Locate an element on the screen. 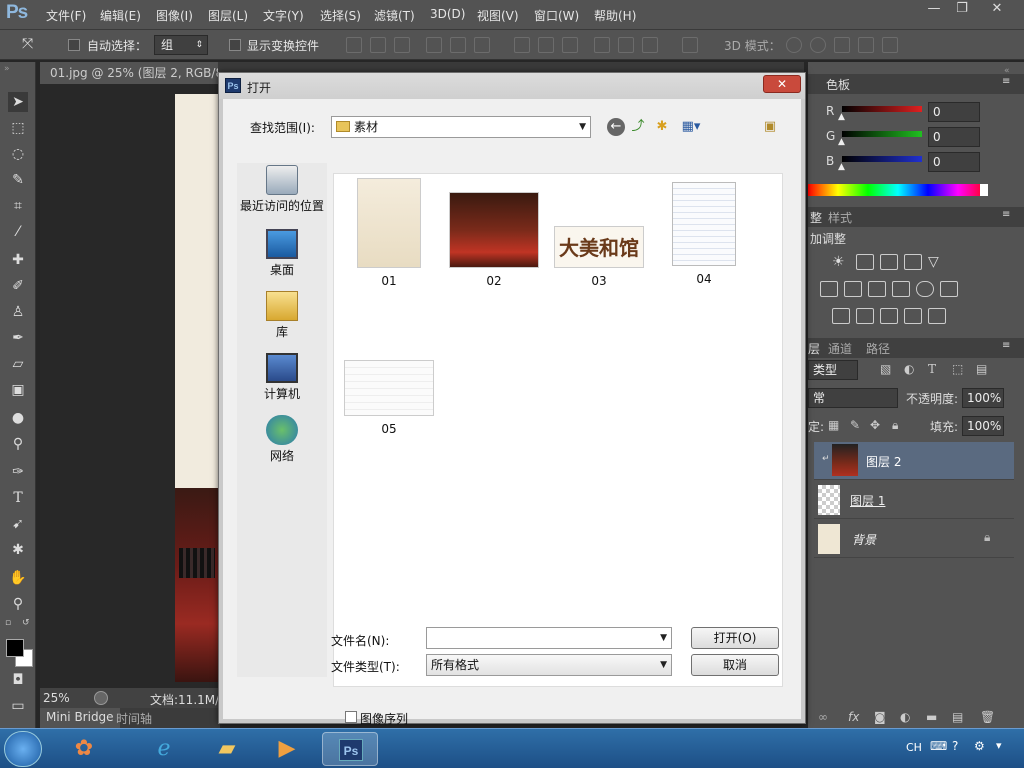 The width and height of the screenshot is (1024, 768). tab-mini-bridge: Mini Bridge is located at coordinates (80, 718).